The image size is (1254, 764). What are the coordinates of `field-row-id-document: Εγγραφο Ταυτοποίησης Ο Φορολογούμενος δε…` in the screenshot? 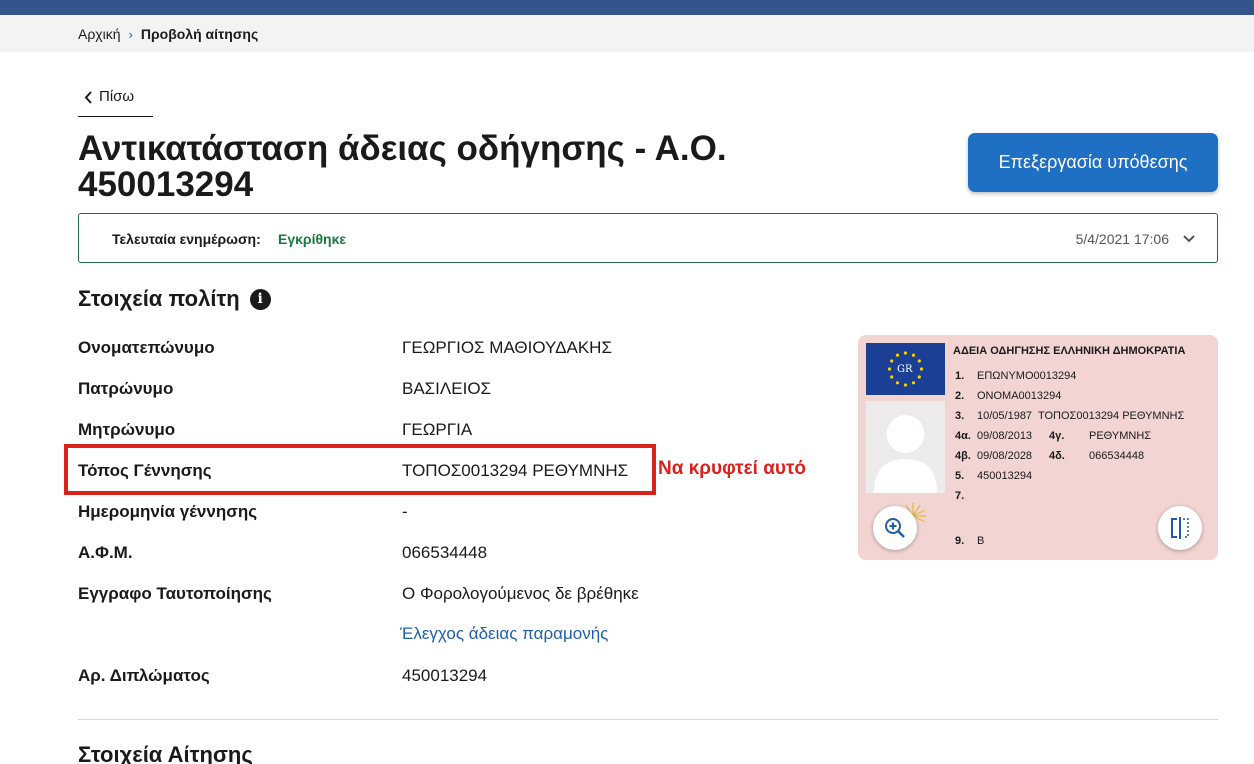 It's located at (448, 595).